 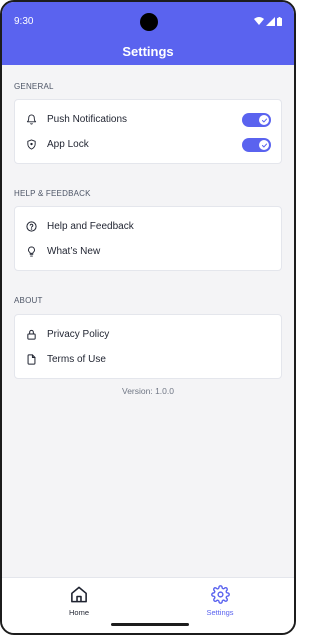 I want to click on home-indicator, so click(x=150, y=624).